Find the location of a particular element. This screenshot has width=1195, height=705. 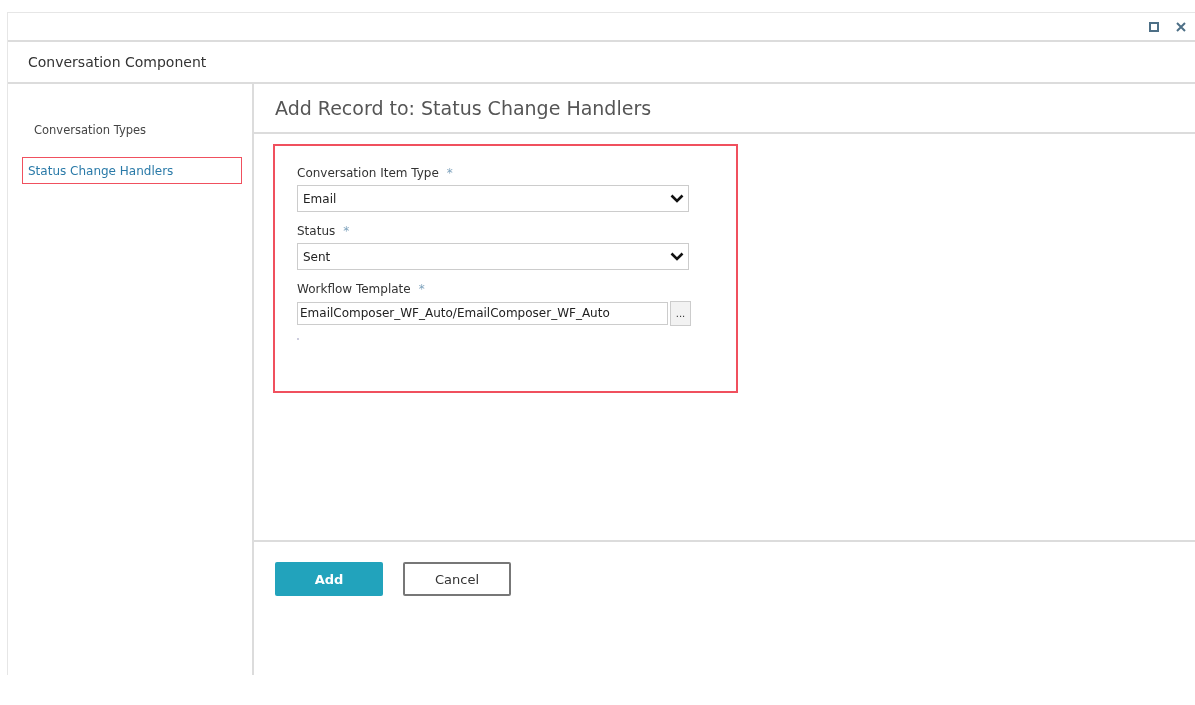

window-title: Conversation Component is located at coordinates (117, 62).